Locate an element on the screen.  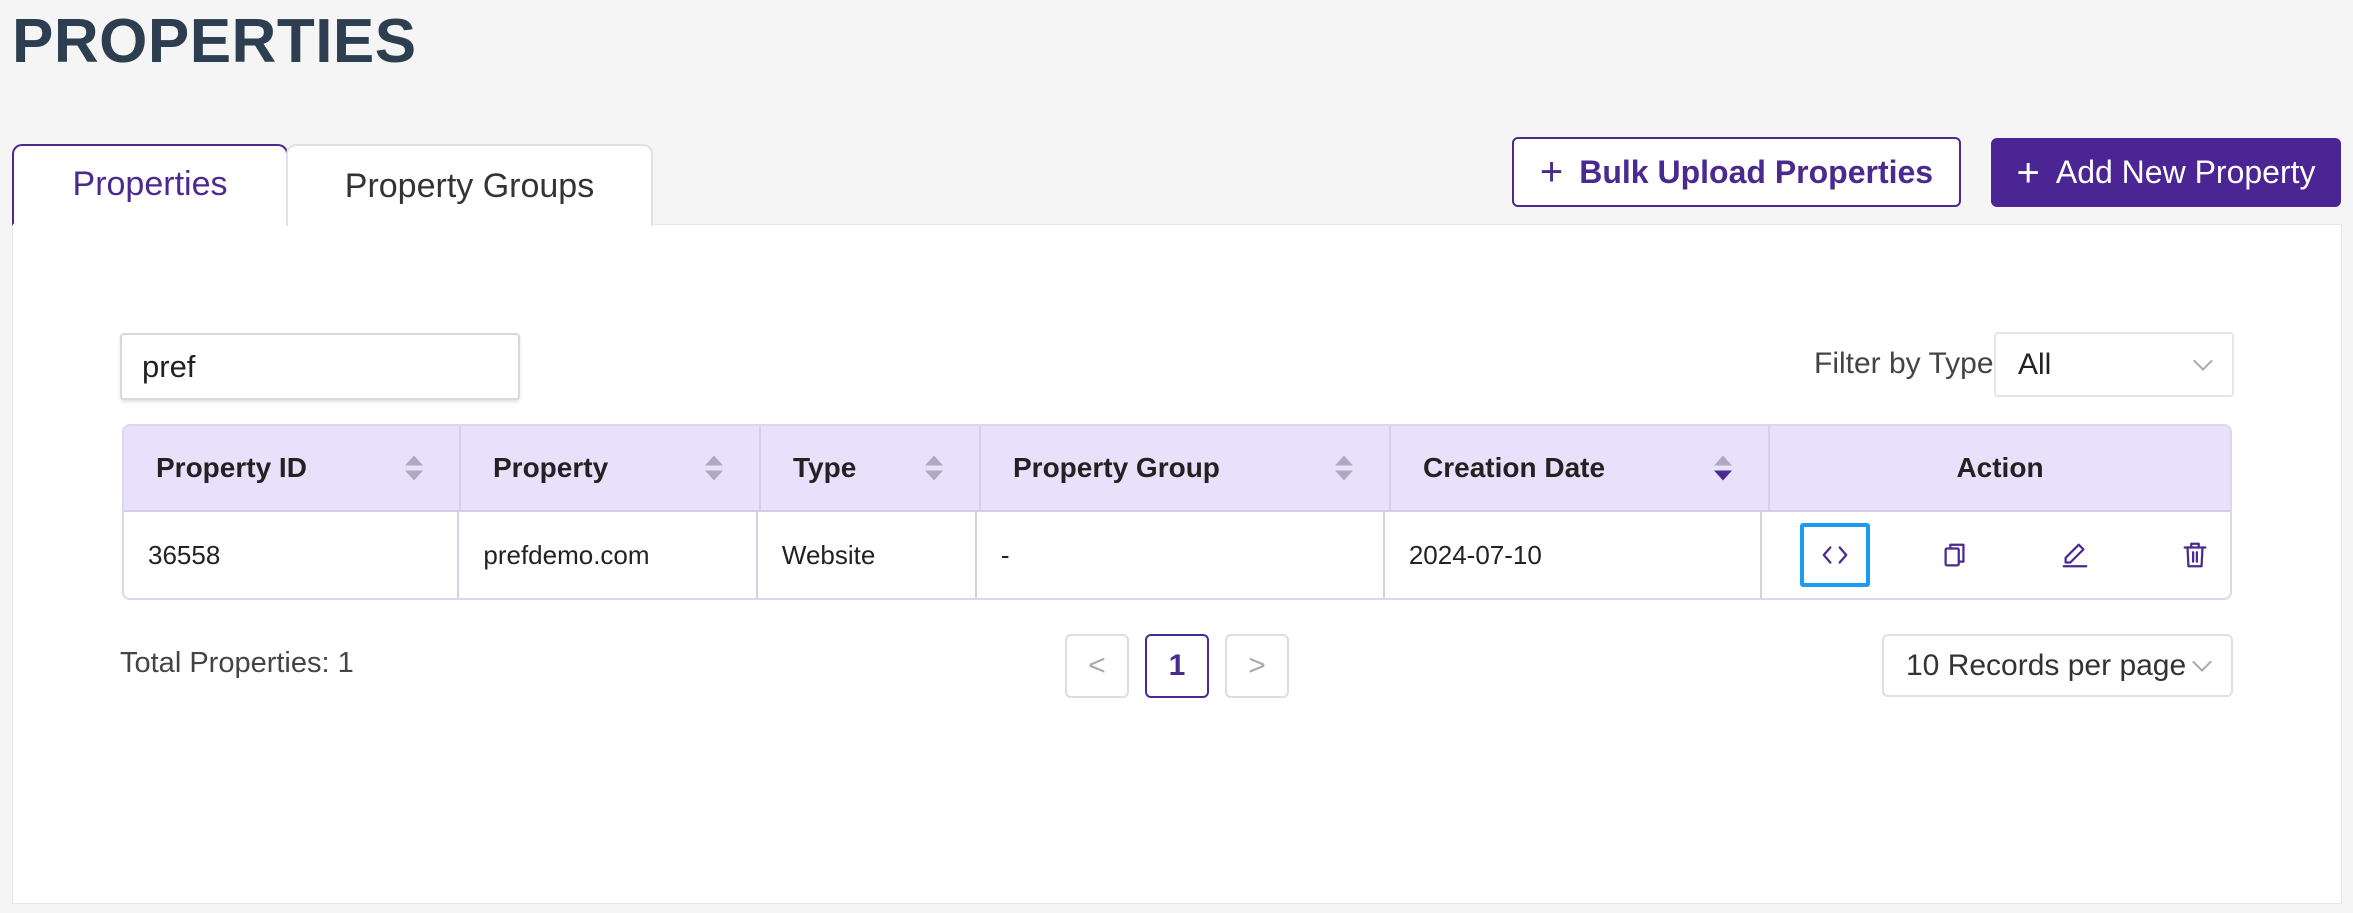
search-input is located at coordinates (320, 366).